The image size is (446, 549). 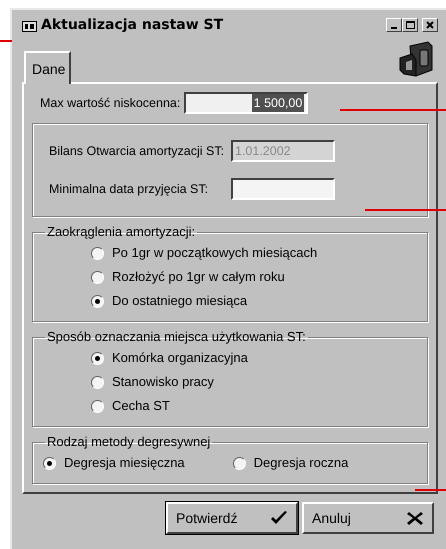 I want to click on field-label: Bilans Otwarcia amortyzacji ST:, so click(x=137, y=151).